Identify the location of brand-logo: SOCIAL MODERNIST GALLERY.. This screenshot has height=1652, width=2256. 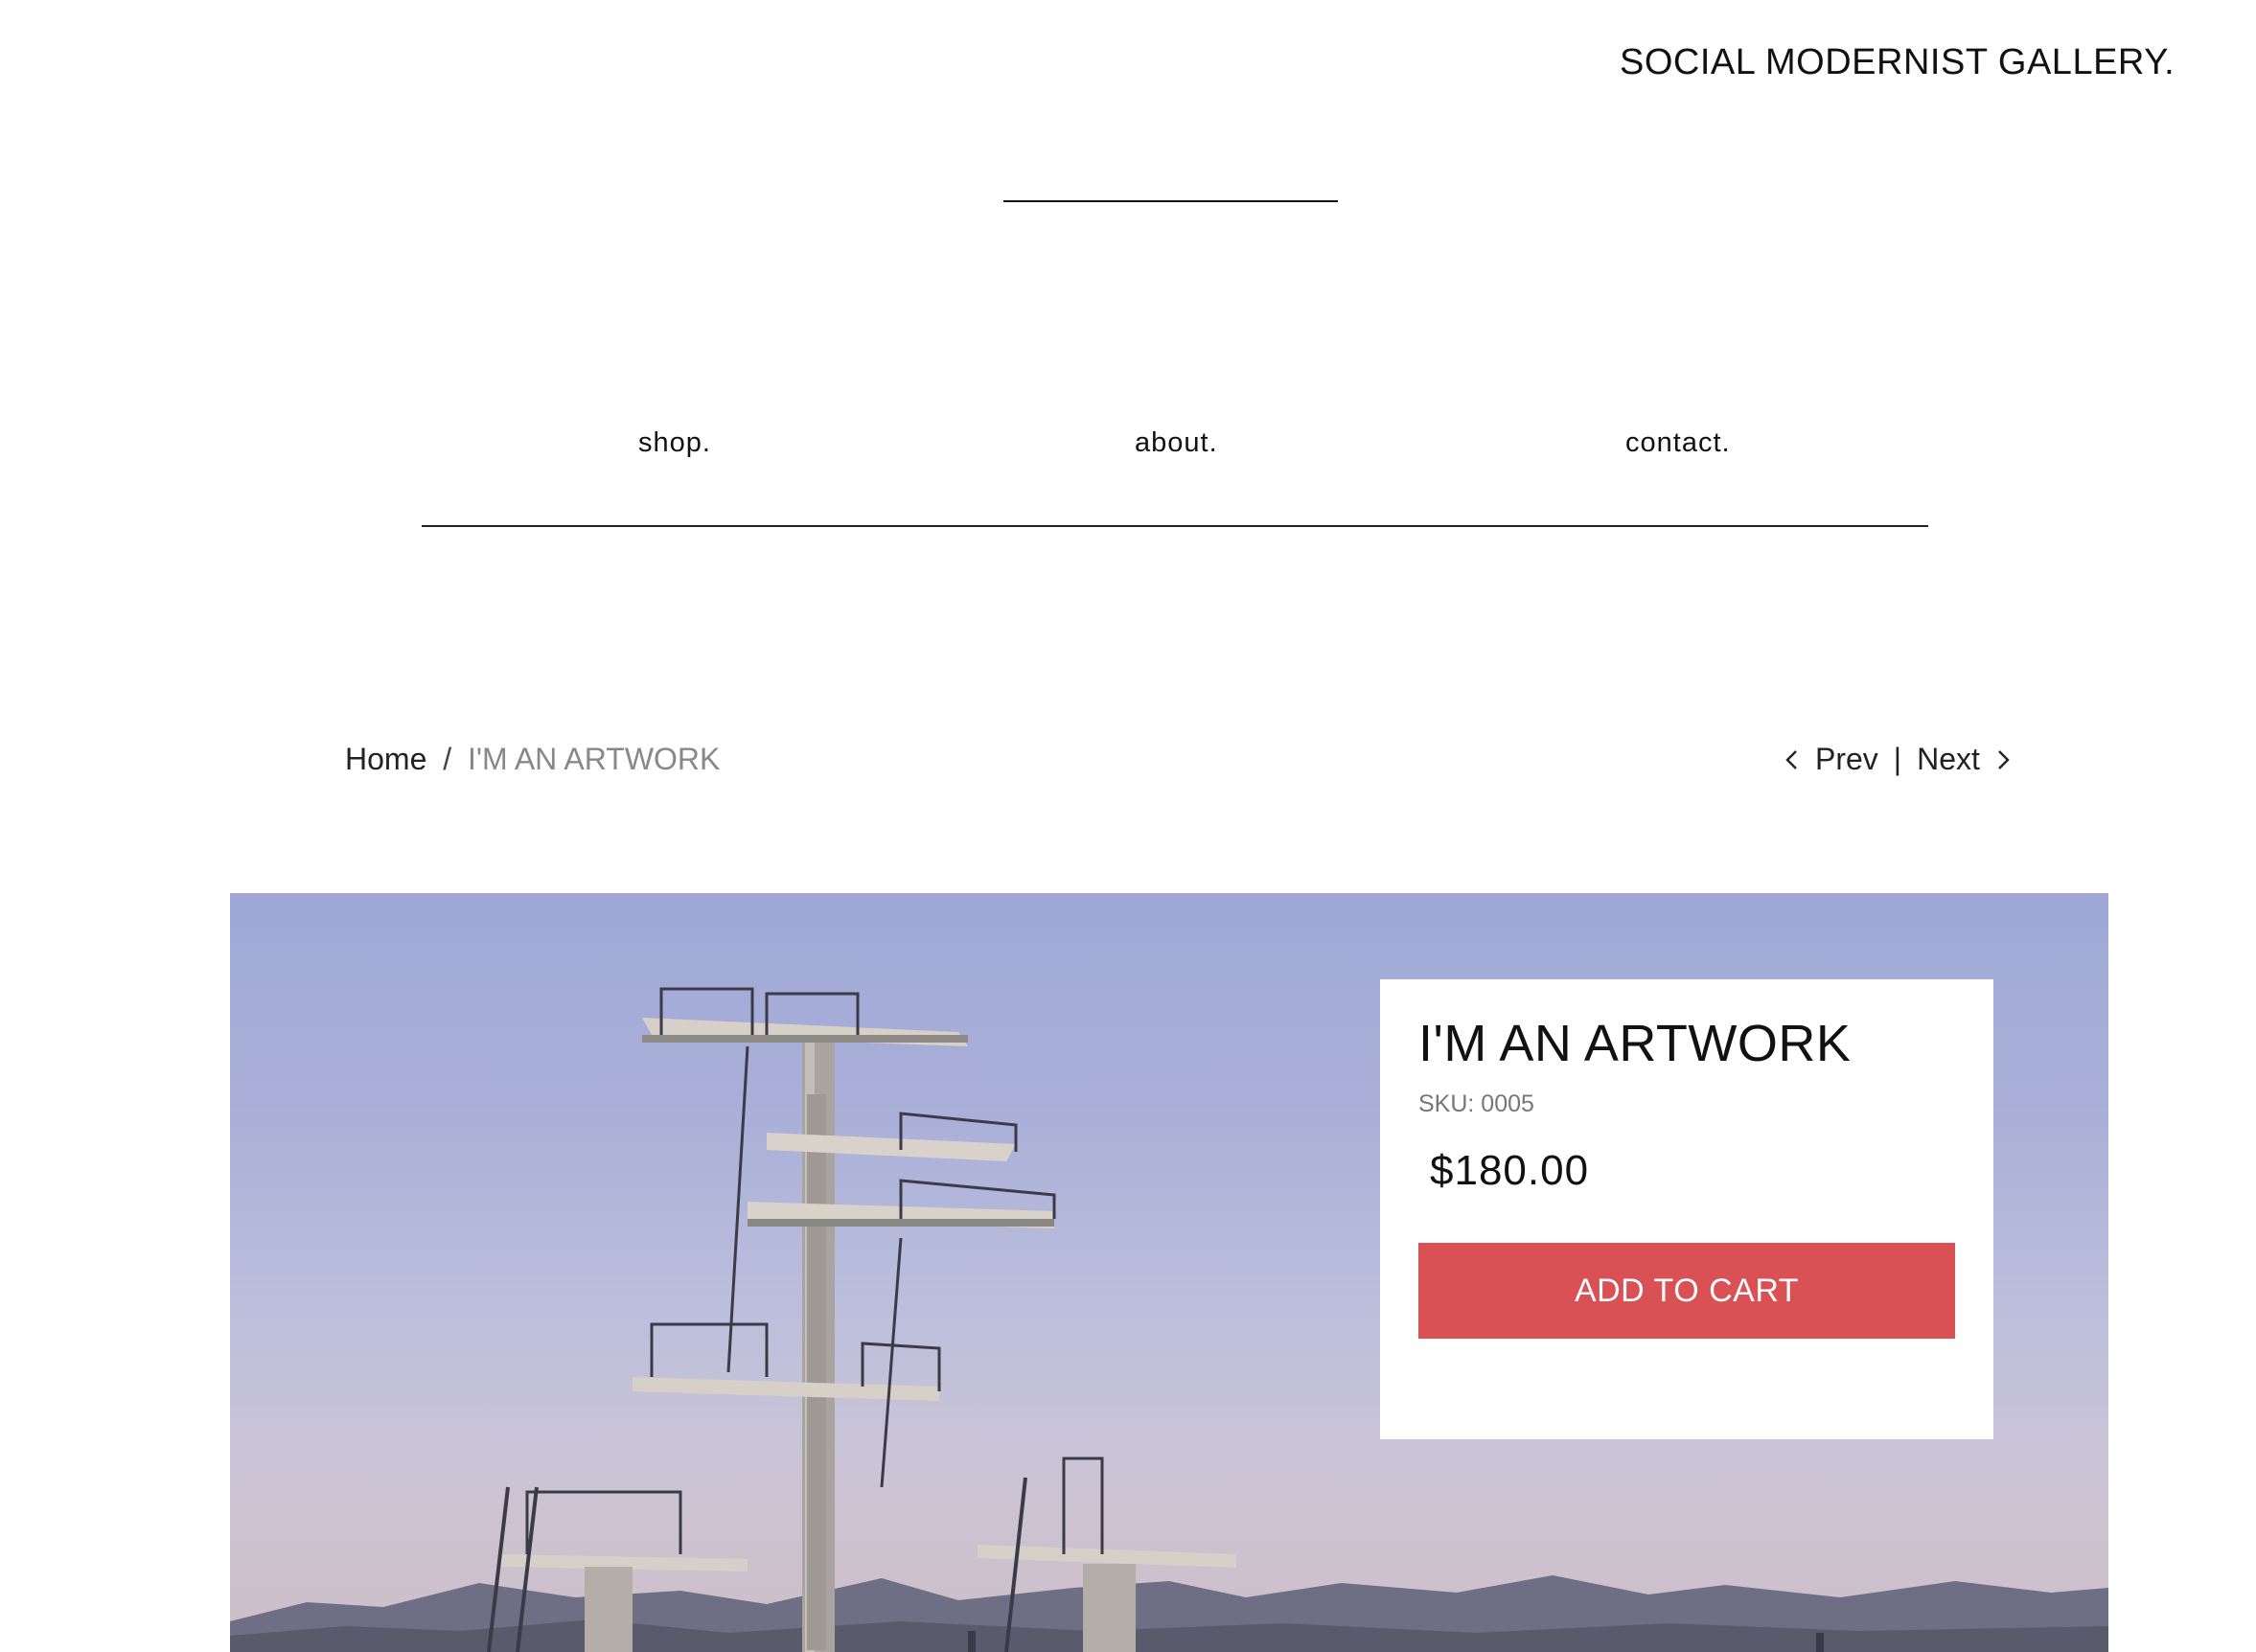
(1897, 62).